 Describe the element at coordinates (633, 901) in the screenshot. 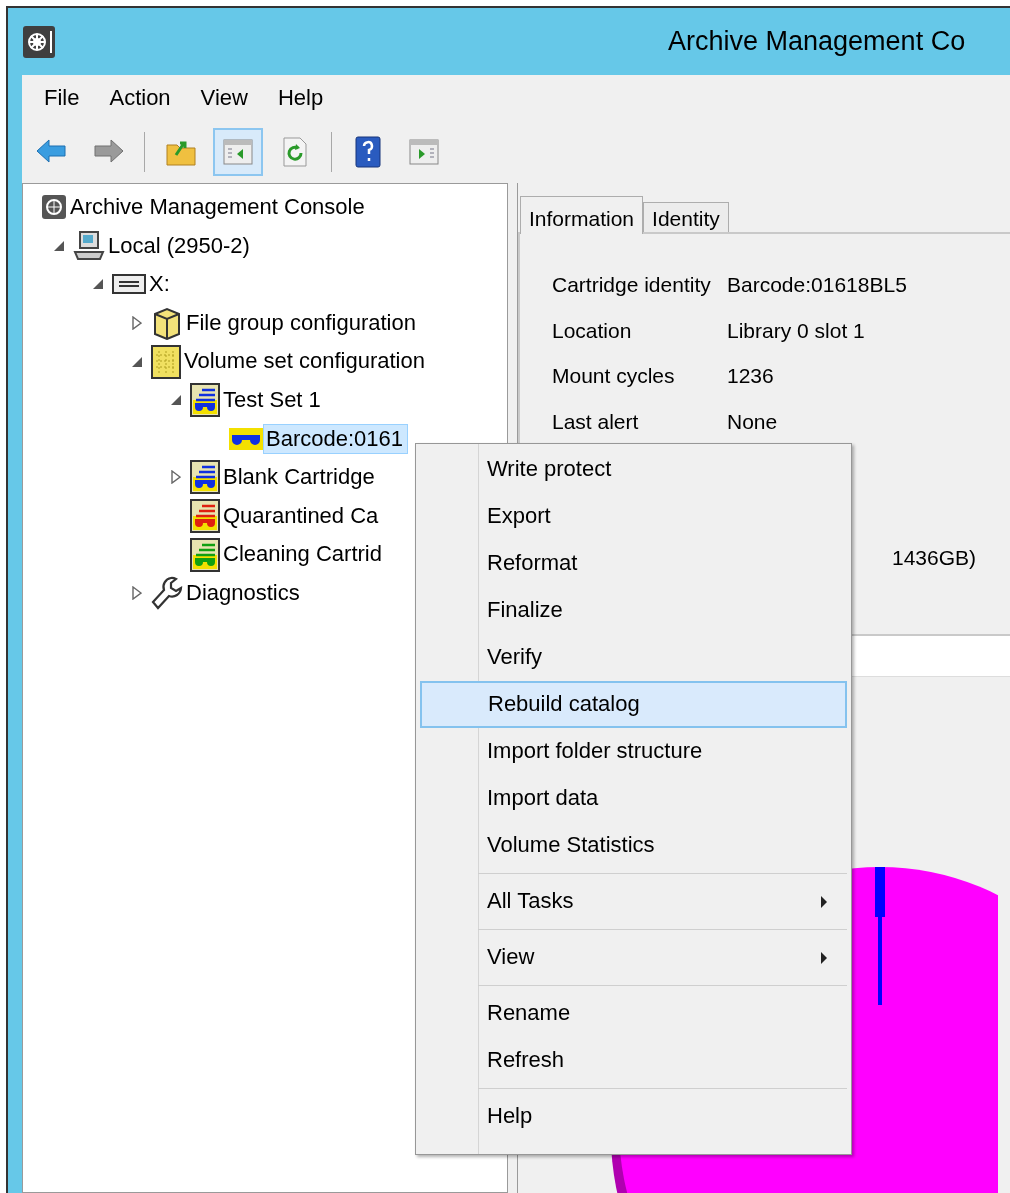

I see `menu-item: All Tasks` at that location.